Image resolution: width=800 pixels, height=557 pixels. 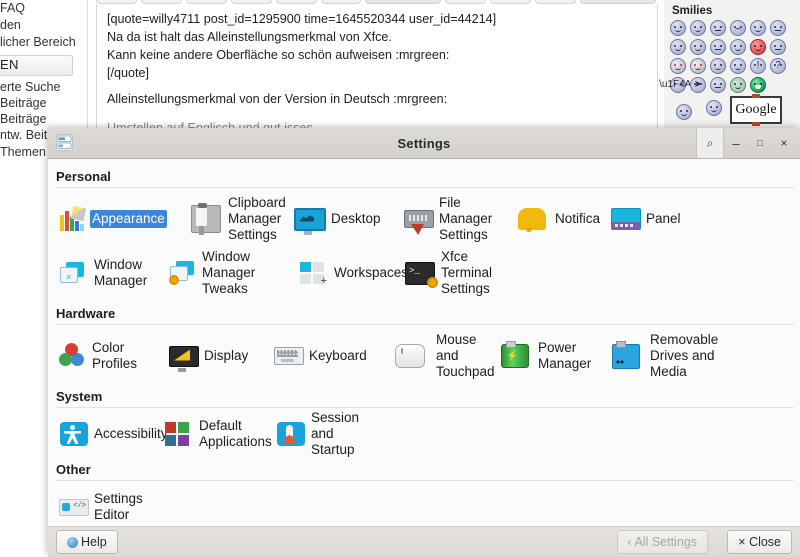 I want to click on smiley-question-icon: ?, so click(x=778, y=66).